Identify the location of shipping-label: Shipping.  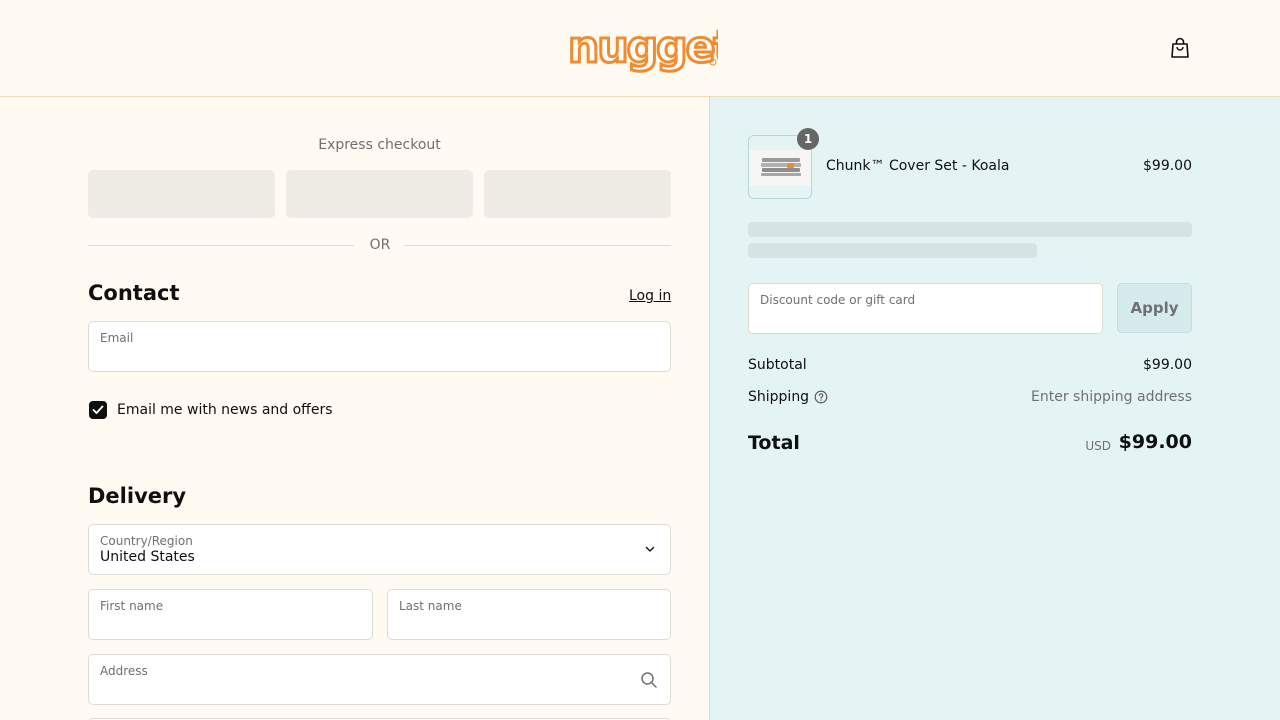
(779, 397).